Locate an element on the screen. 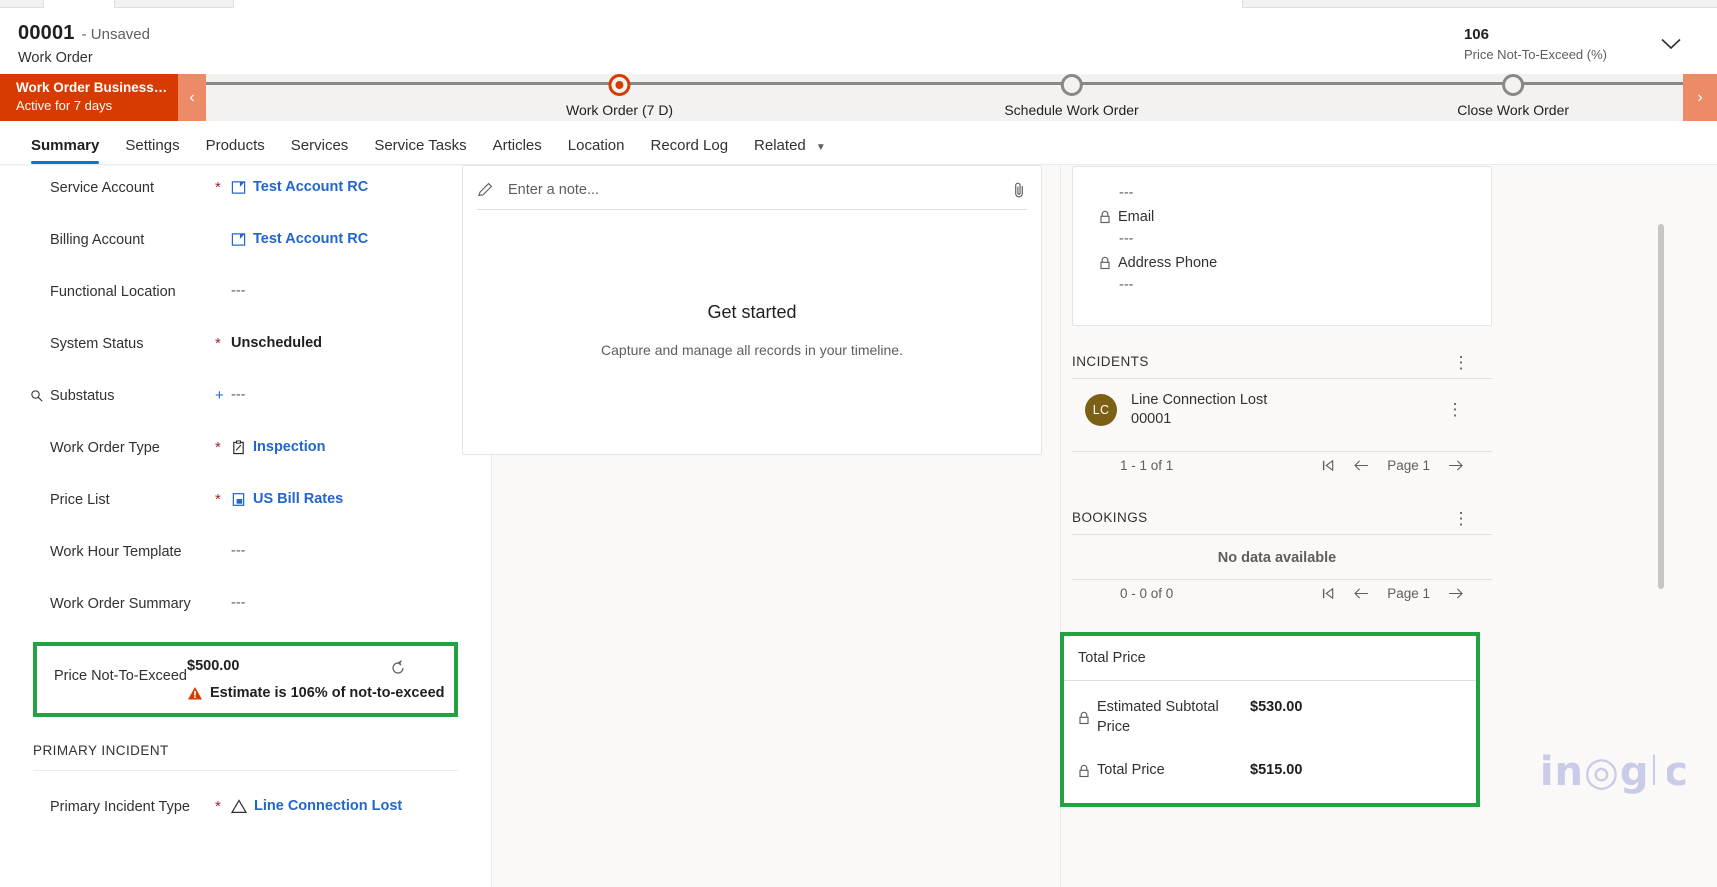 The width and height of the screenshot is (1717, 887). field-value-link: US Bill Rates is located at coordinates (298, 499).